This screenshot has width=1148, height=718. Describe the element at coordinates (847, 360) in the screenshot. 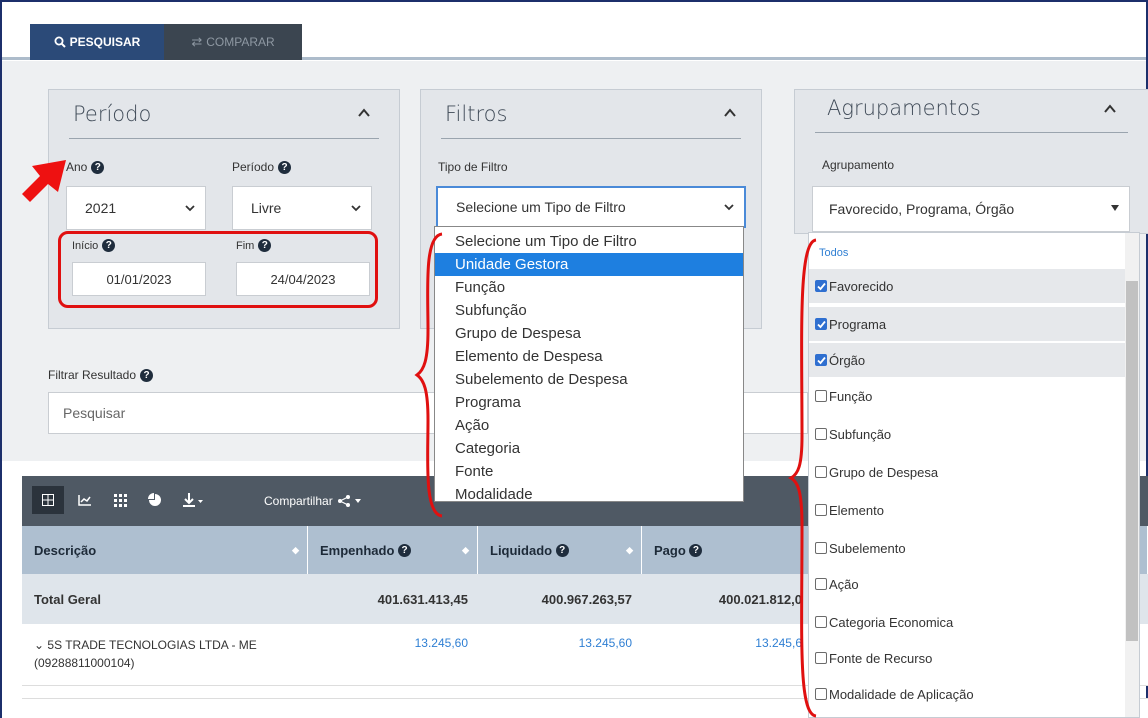

I see `option-label: Órgão` at that location.